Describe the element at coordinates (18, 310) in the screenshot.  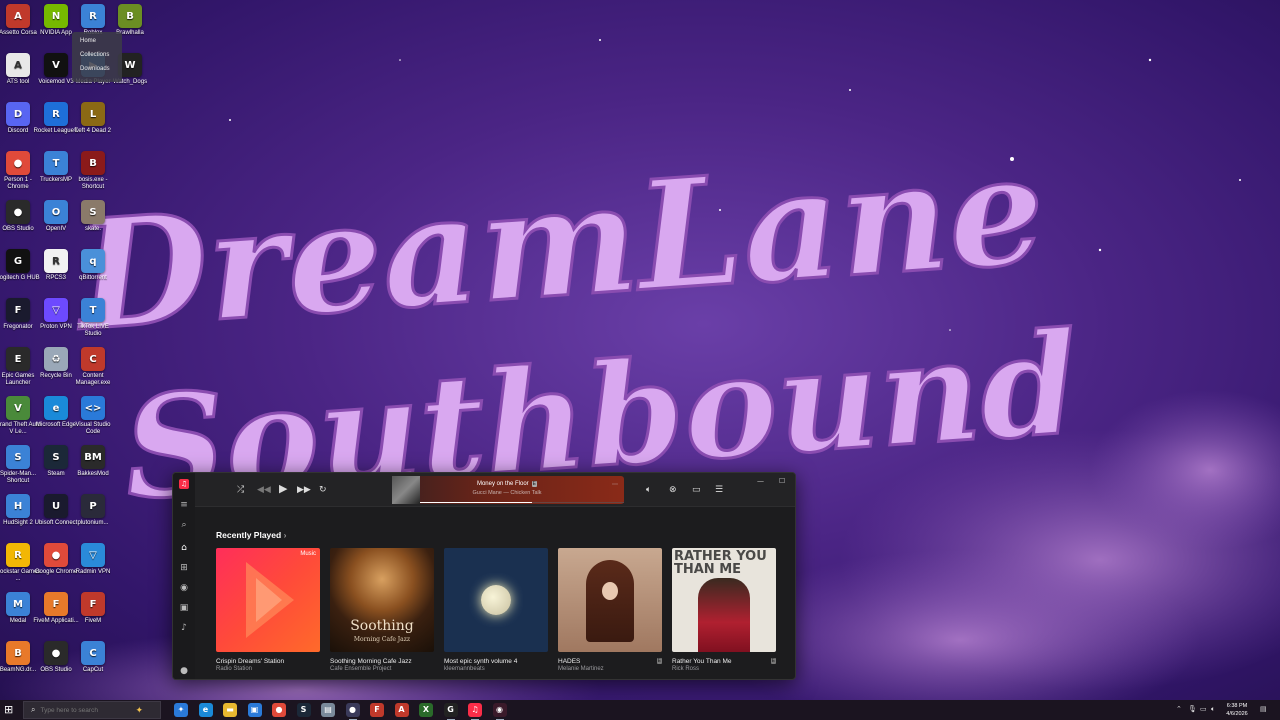
I see `fregonator-icon: F` at that location.